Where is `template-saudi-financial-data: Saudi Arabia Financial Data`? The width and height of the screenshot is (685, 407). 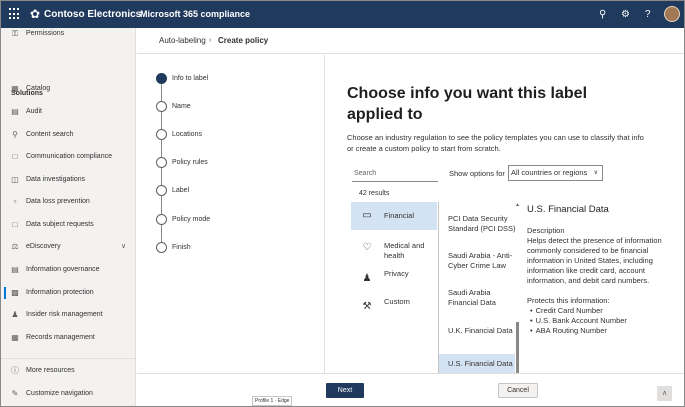
template-saudi-financial-data: Saudi Arabia Financial Data is located at coordinates (478, 298).